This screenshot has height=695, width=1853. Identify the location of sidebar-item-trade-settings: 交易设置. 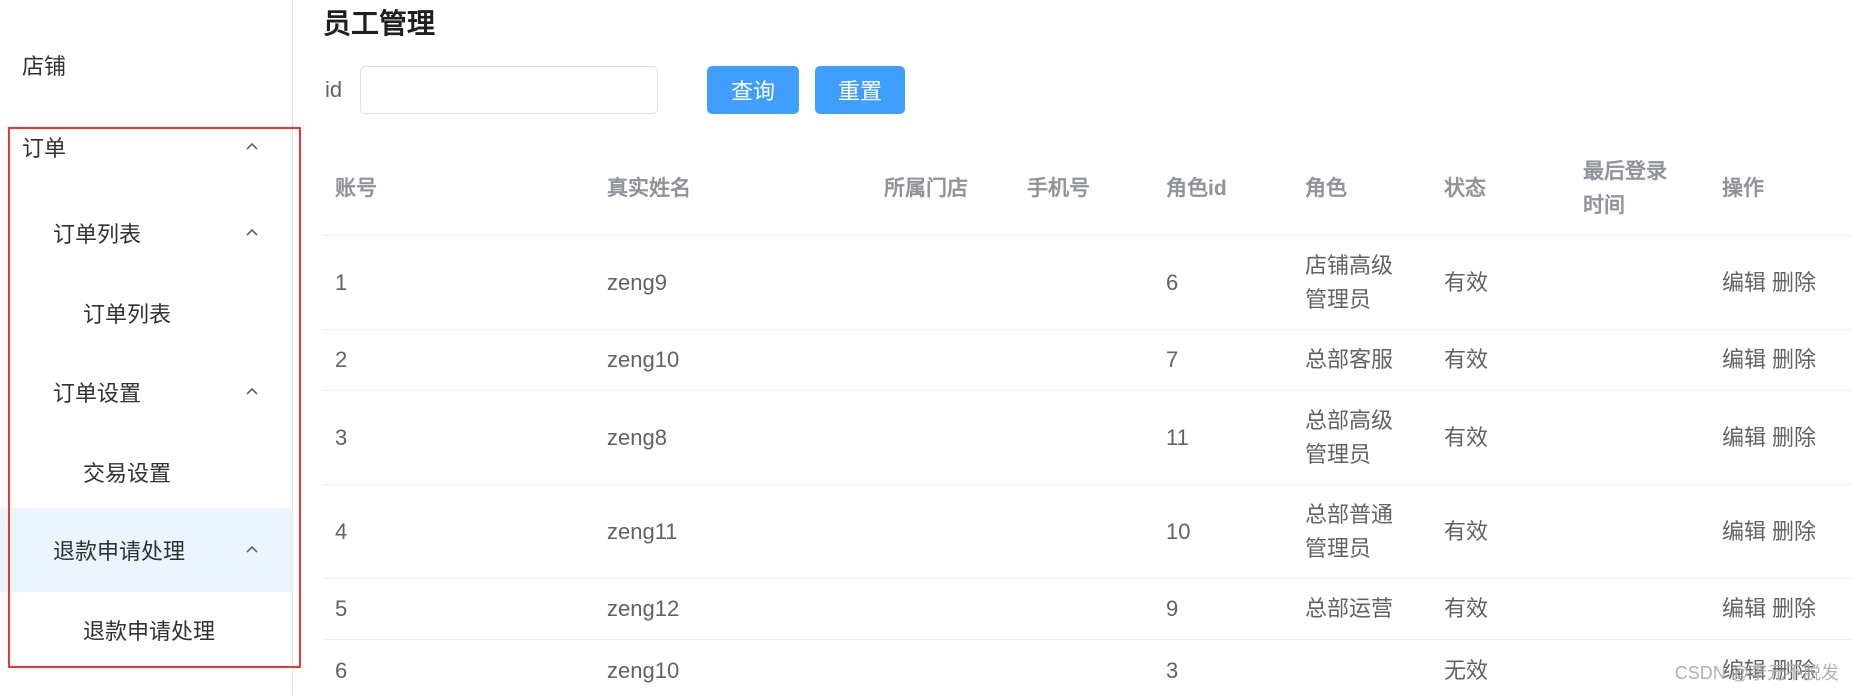
(146, 472).